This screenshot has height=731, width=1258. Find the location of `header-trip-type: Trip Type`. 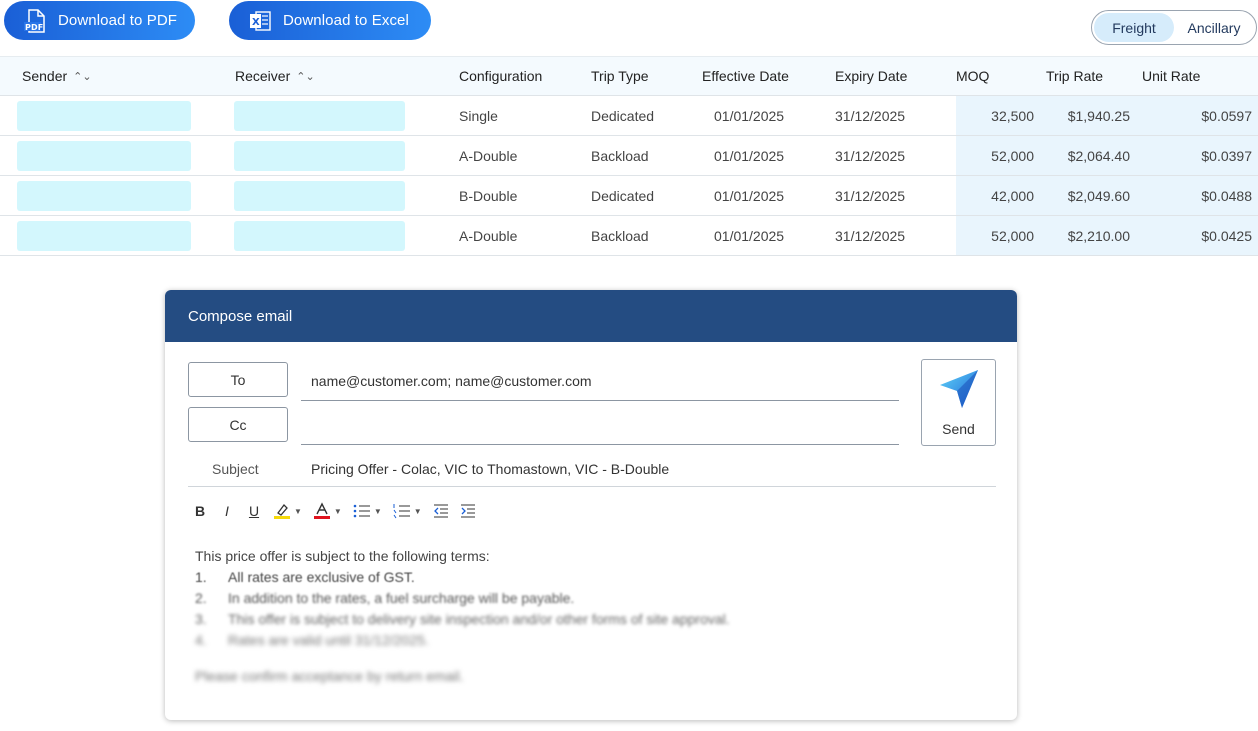

header-trip-type: Trip Type is located at coordinates (641, 76).